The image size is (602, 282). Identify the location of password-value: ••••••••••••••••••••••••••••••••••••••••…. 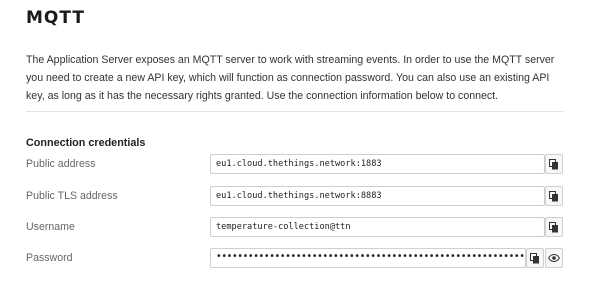
(371, 256).